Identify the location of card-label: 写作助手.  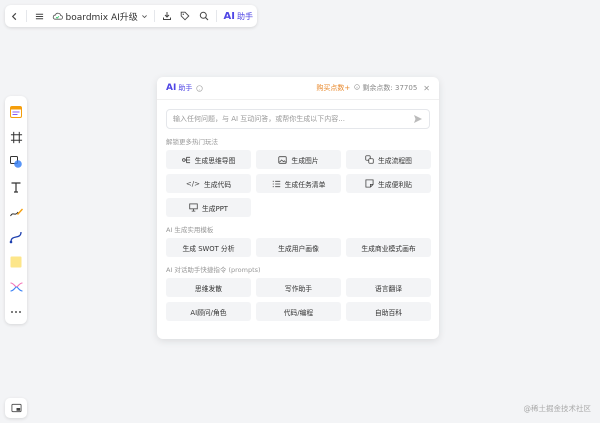
(298, 288).